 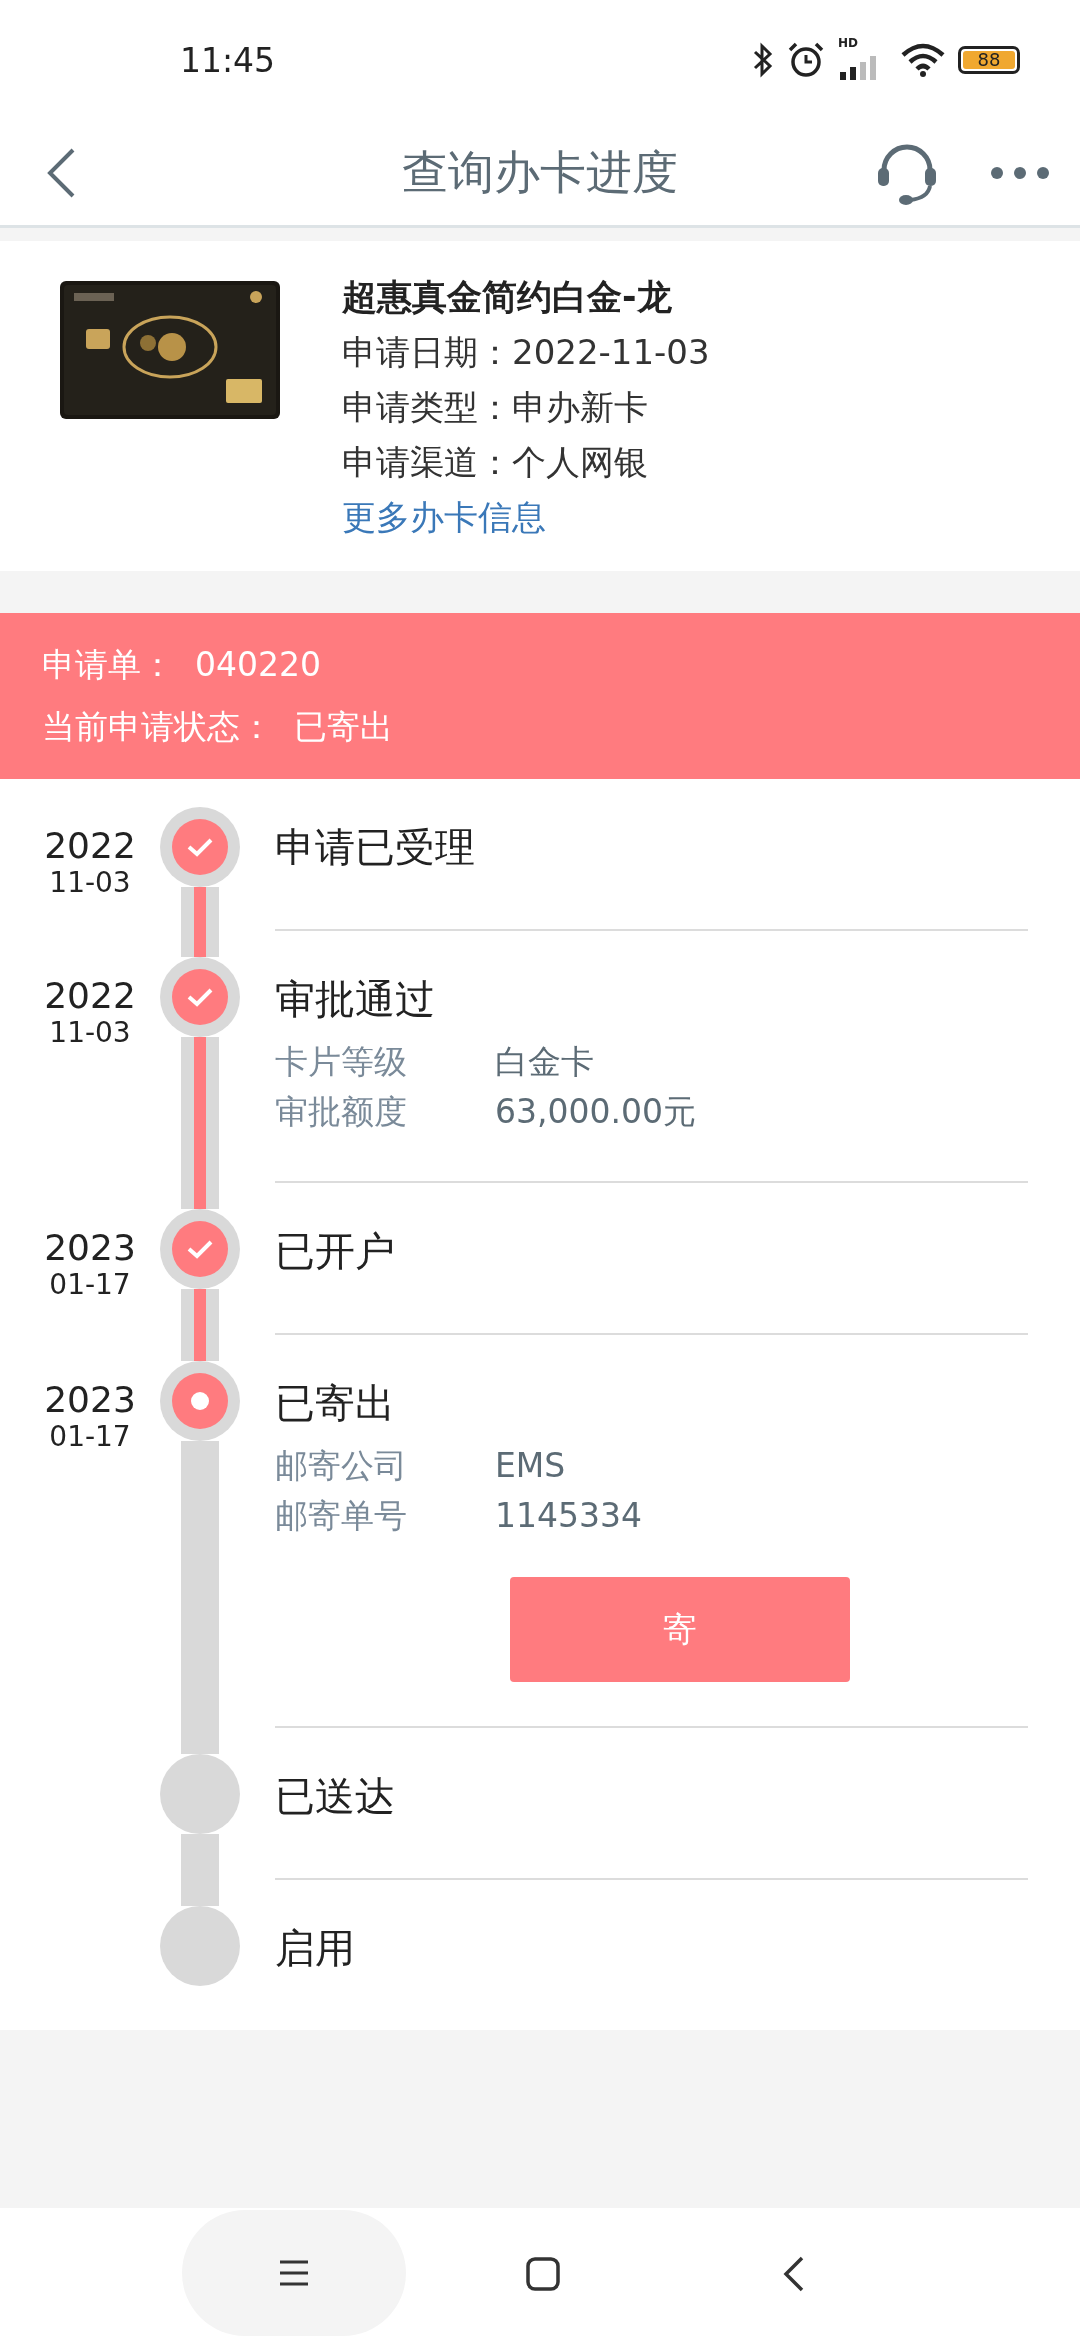 What do you see at coordinates (1020, 172) in the screenshot?
I see `more-icon` at bounding box center [1020, 172].